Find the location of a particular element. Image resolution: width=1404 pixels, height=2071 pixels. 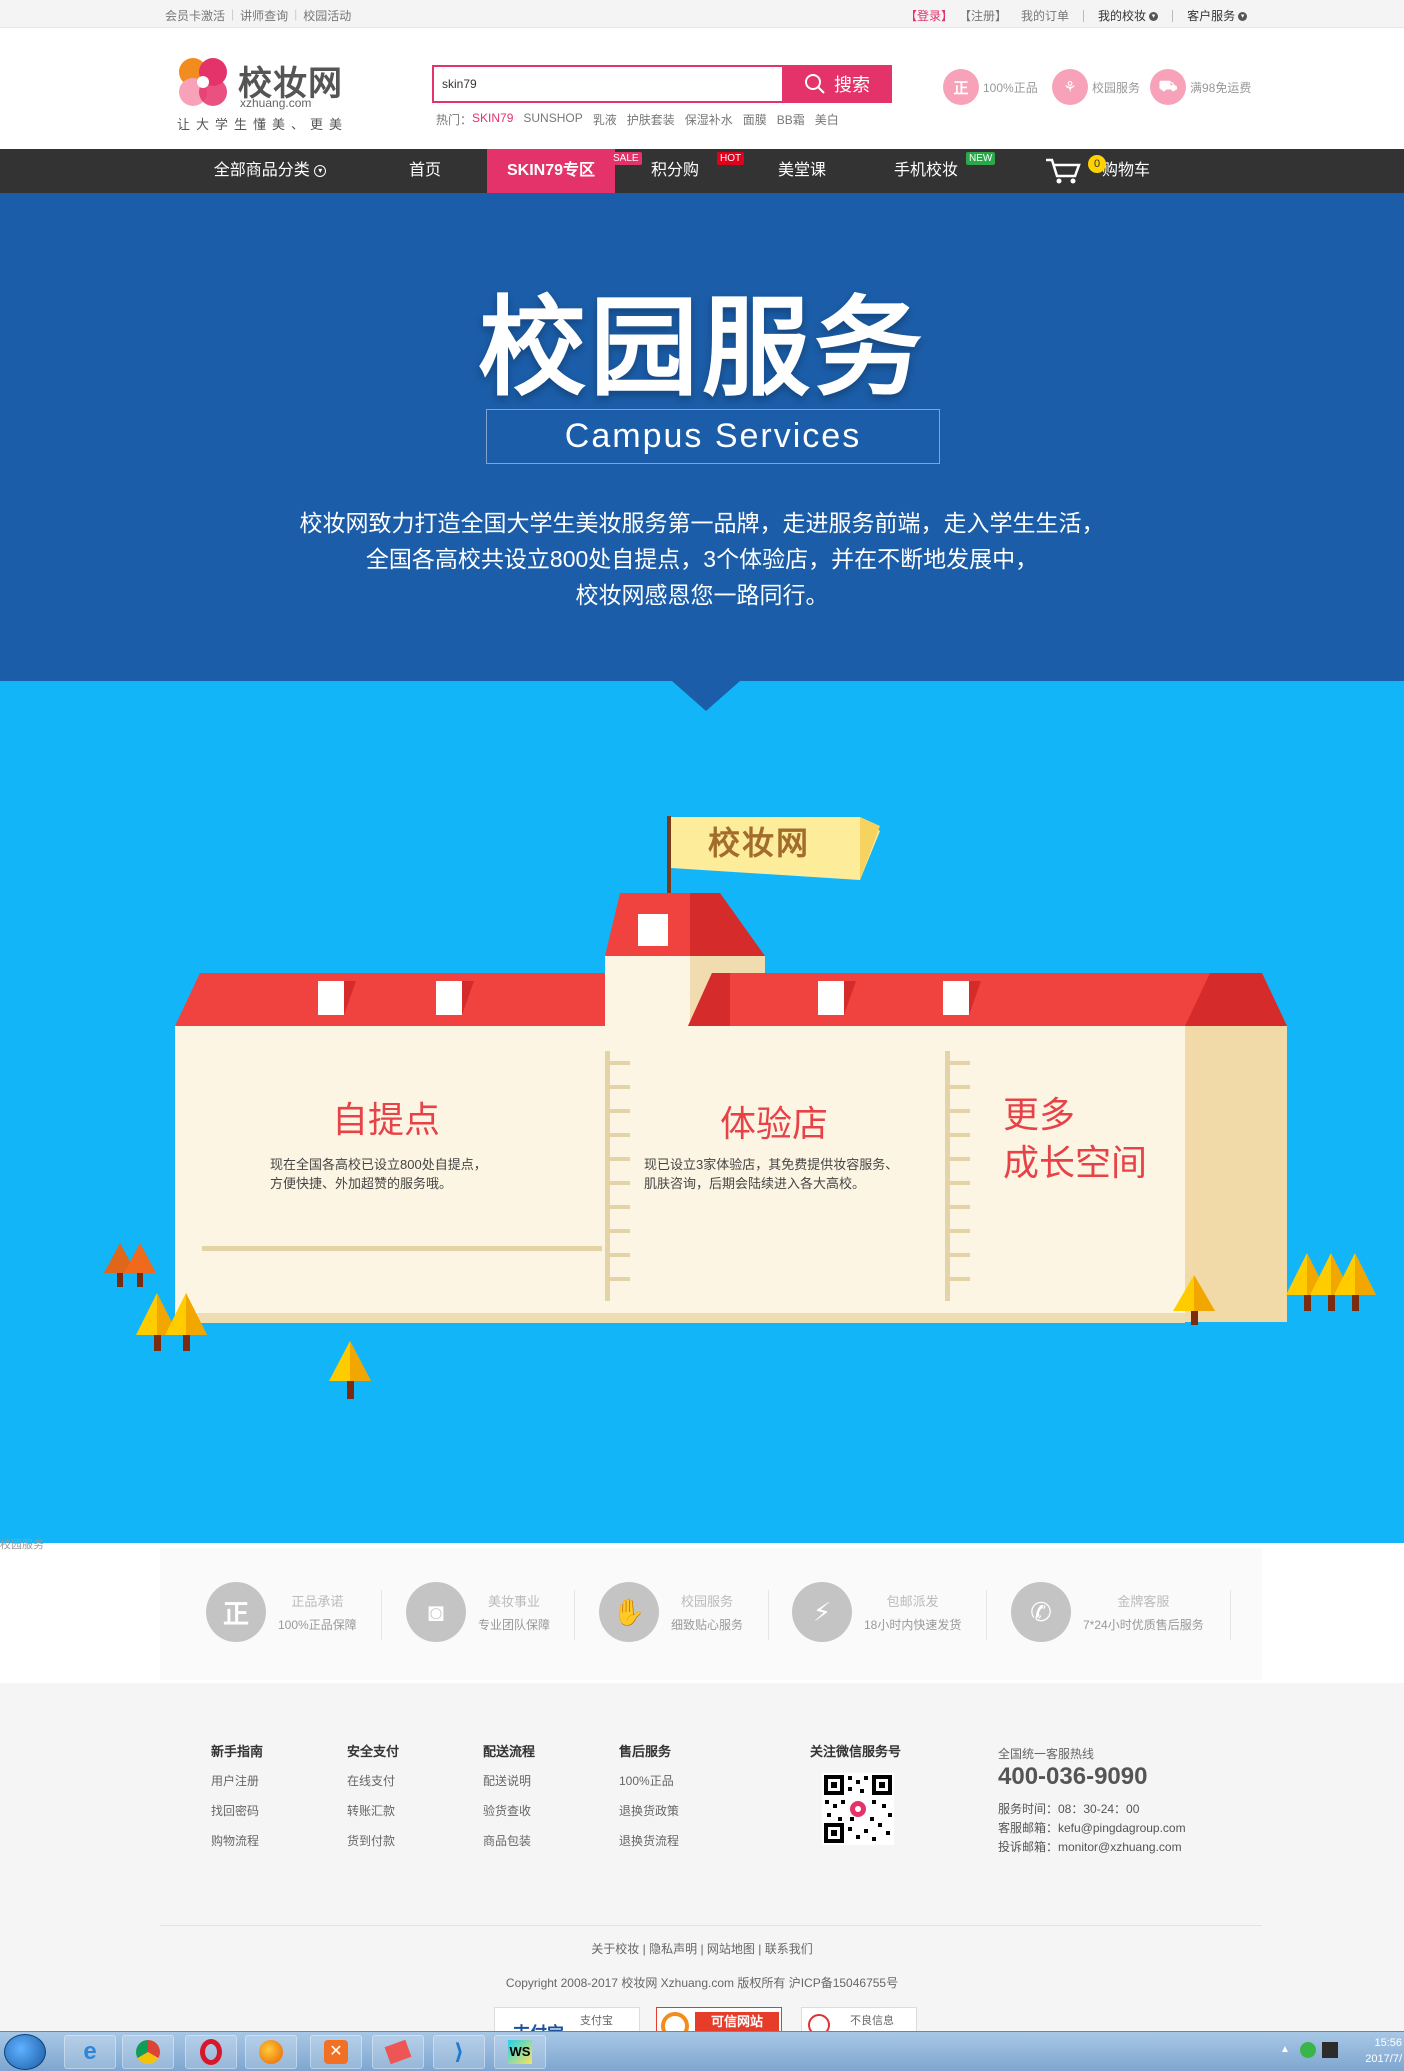

hot-keyword: SKIN79 is located at coordinates (492, 119).